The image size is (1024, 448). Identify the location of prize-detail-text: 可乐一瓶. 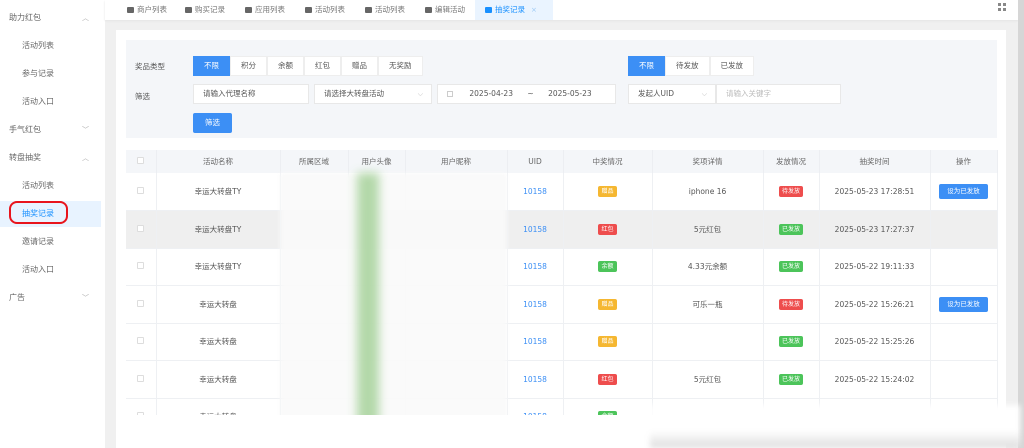
(707, 304).